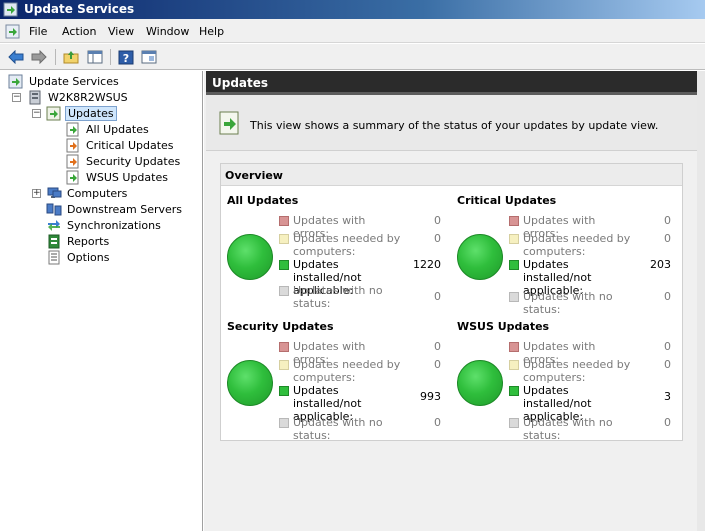 This screenshot has height=531, width=705. What do you see at coordinates (114, 225) in the screenshot?
I see `tree-label: Synchronizations` at bounding box center [114, 225].